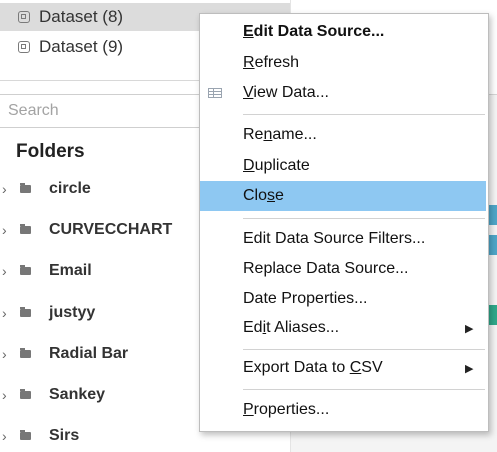 The height and width of the screenshot is (452, 497). I want to click on label-text: Clo, so click(255, 195).